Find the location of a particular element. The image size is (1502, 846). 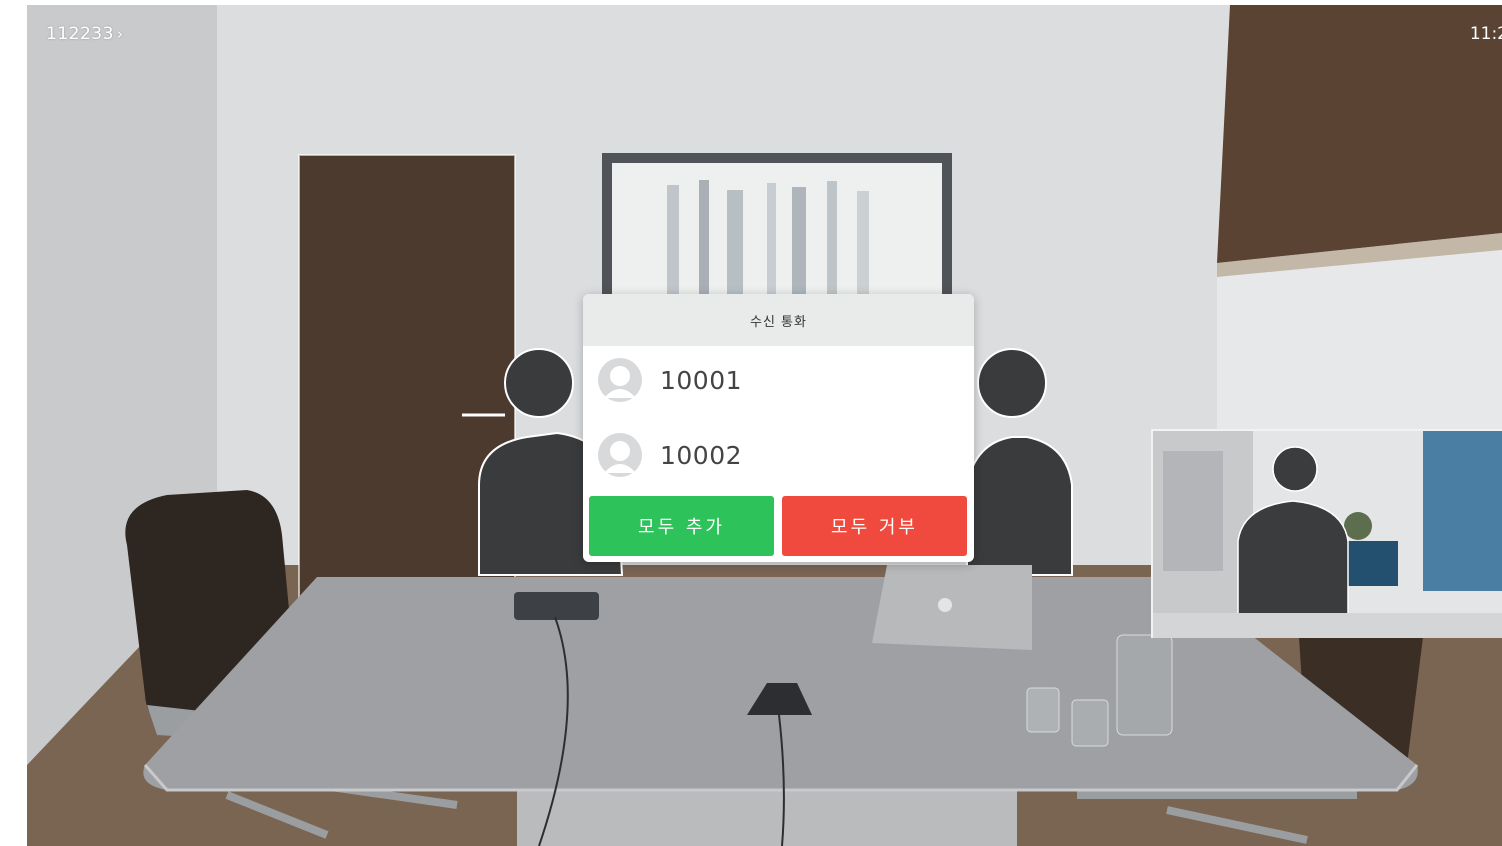

caller-row: 10002 is located at coordinates (670, 455).